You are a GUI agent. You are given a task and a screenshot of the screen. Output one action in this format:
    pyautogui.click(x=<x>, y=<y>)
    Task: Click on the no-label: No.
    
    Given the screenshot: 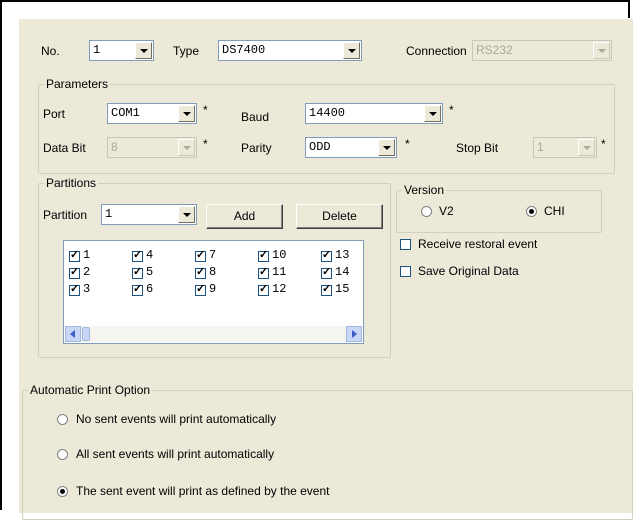 What is the action you would take?
    pyautogui.click(x=50, y=51)
    